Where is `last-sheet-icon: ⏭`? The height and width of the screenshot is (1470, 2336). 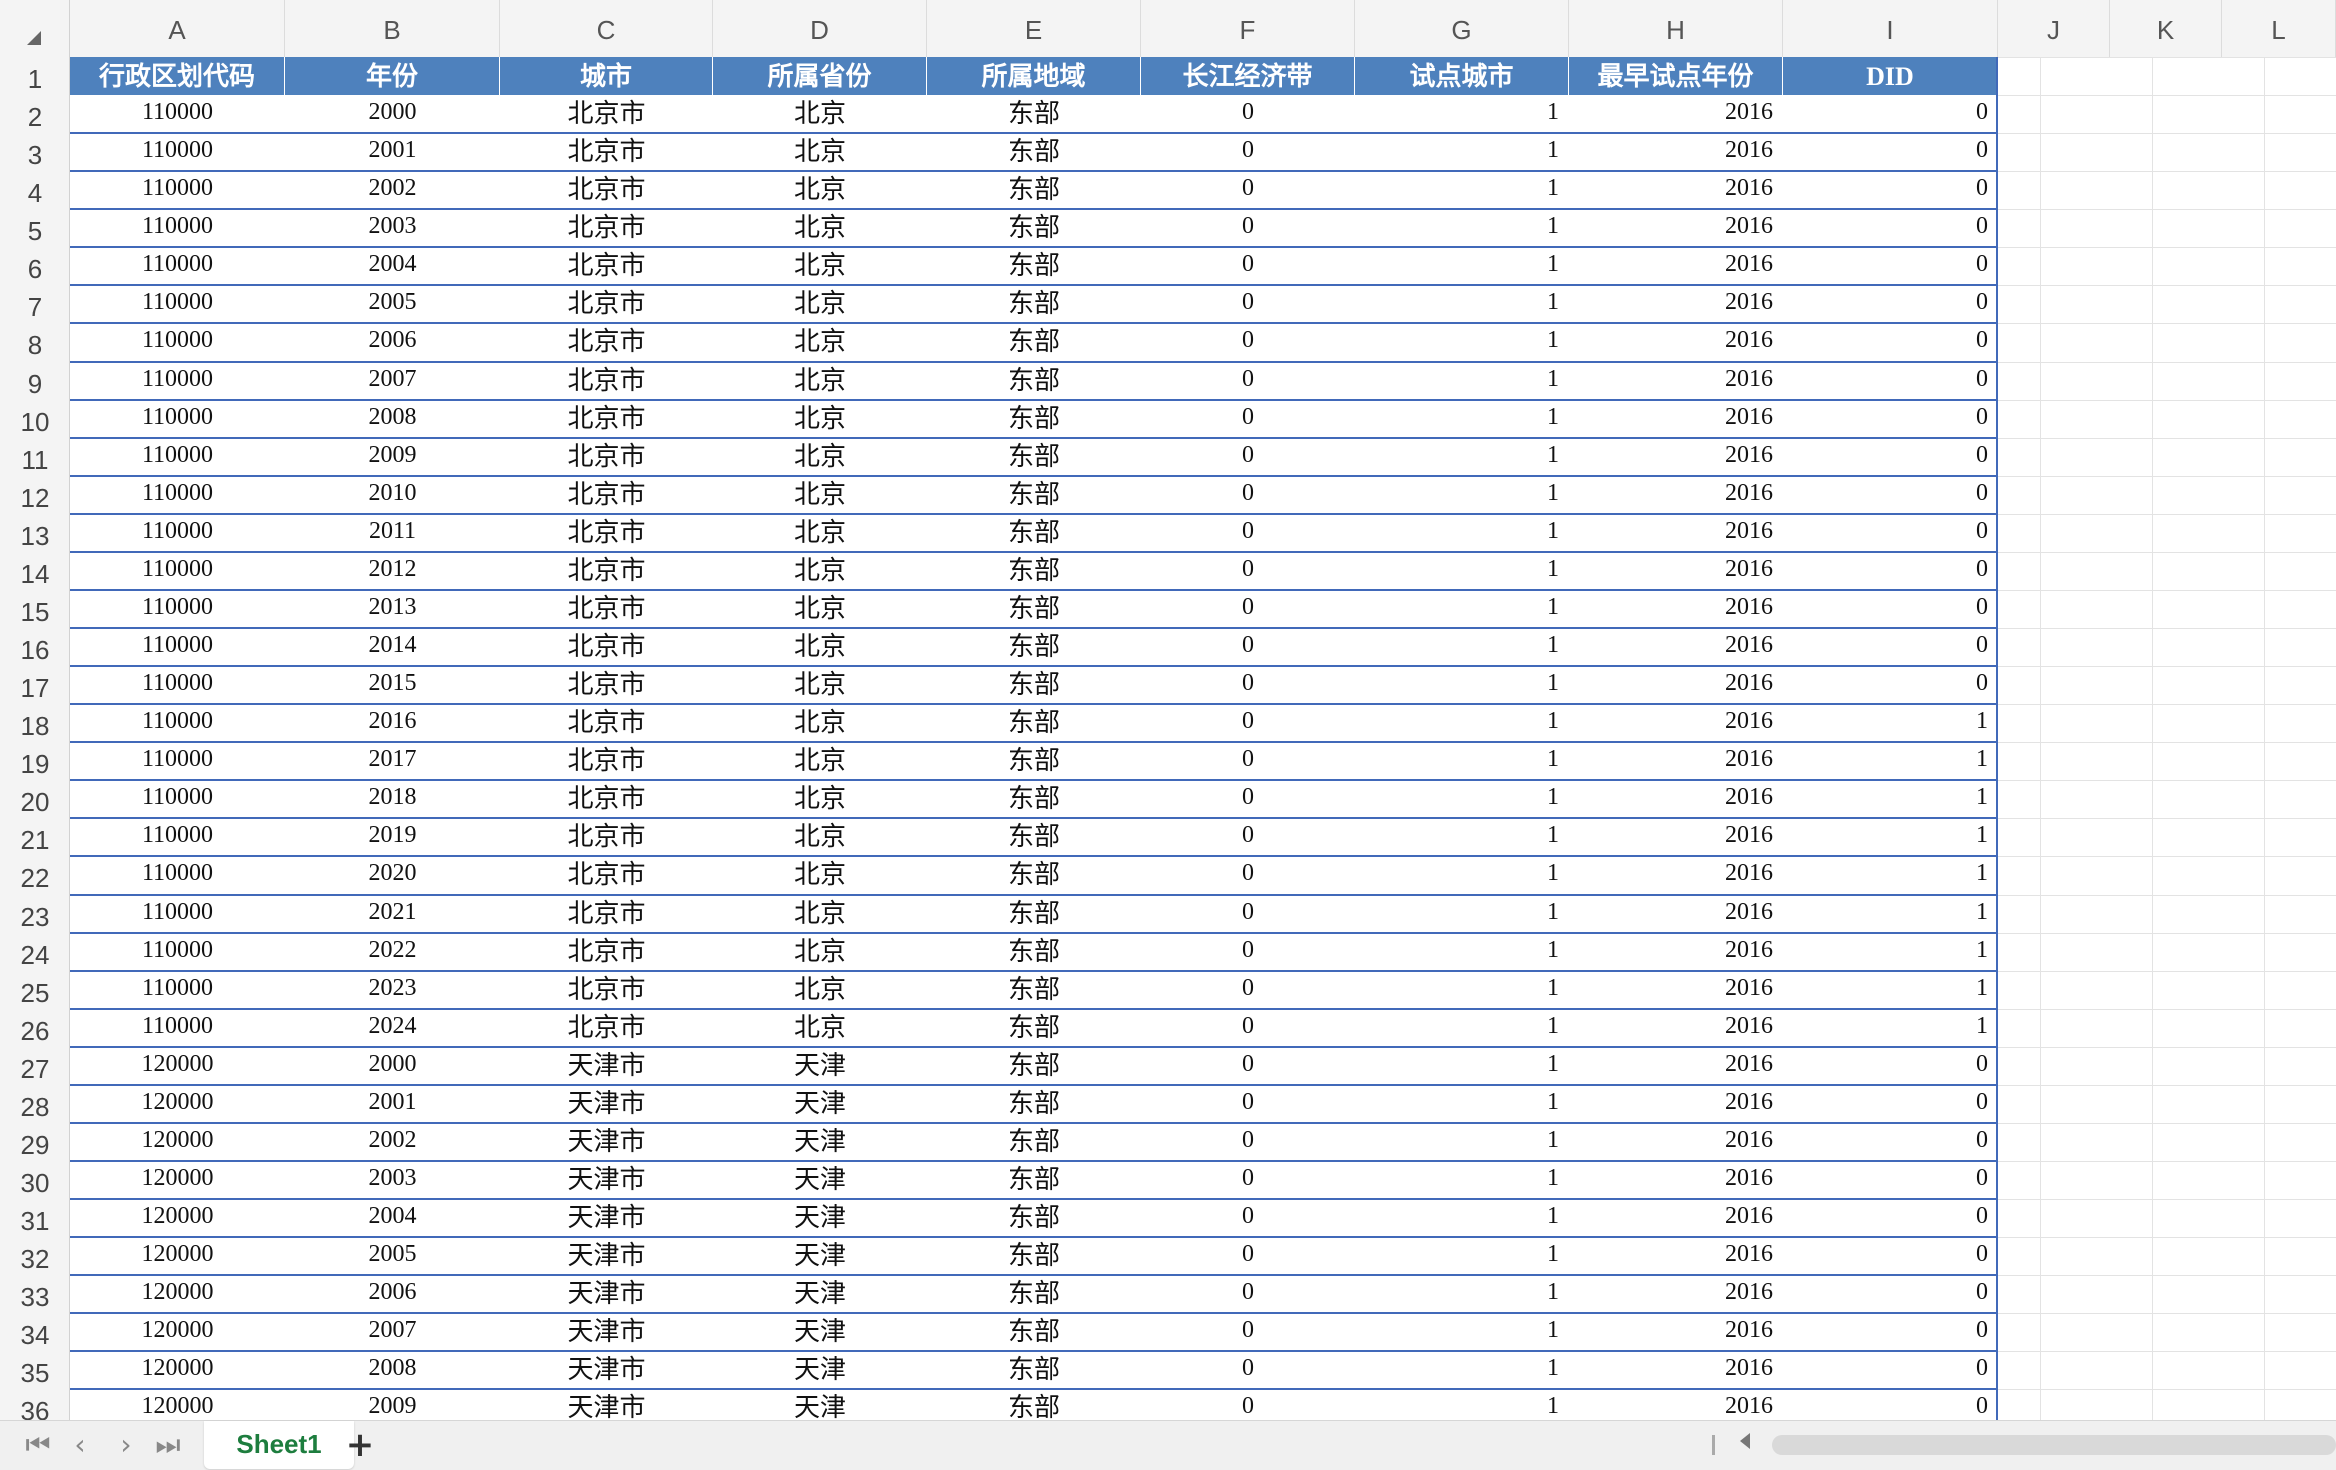
last-sheet-icon: ⏭ is located at coordinates (168, 1445).